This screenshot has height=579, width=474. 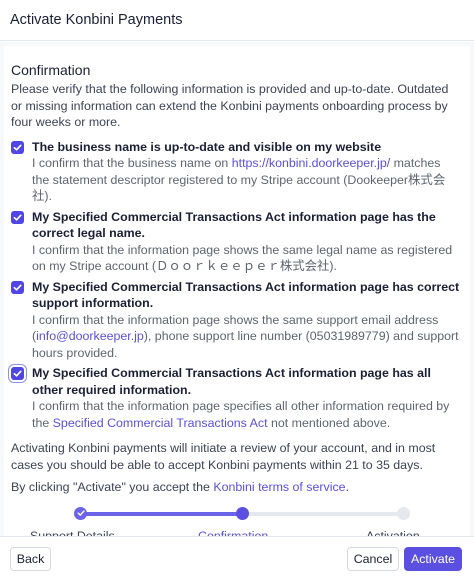 I want to click on website-link: https://konbini.doorkeeper.jp/, so click(x=311, y=163).